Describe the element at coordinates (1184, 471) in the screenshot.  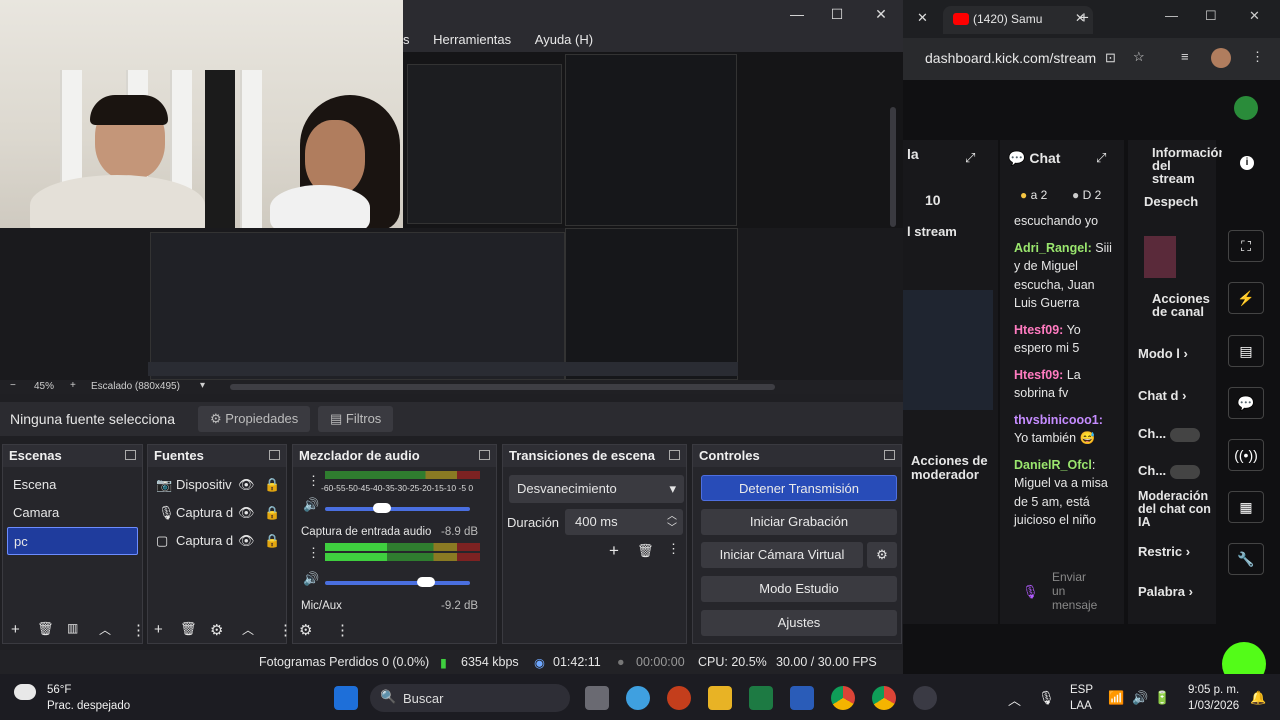
I see `toggle-switch` at that location.